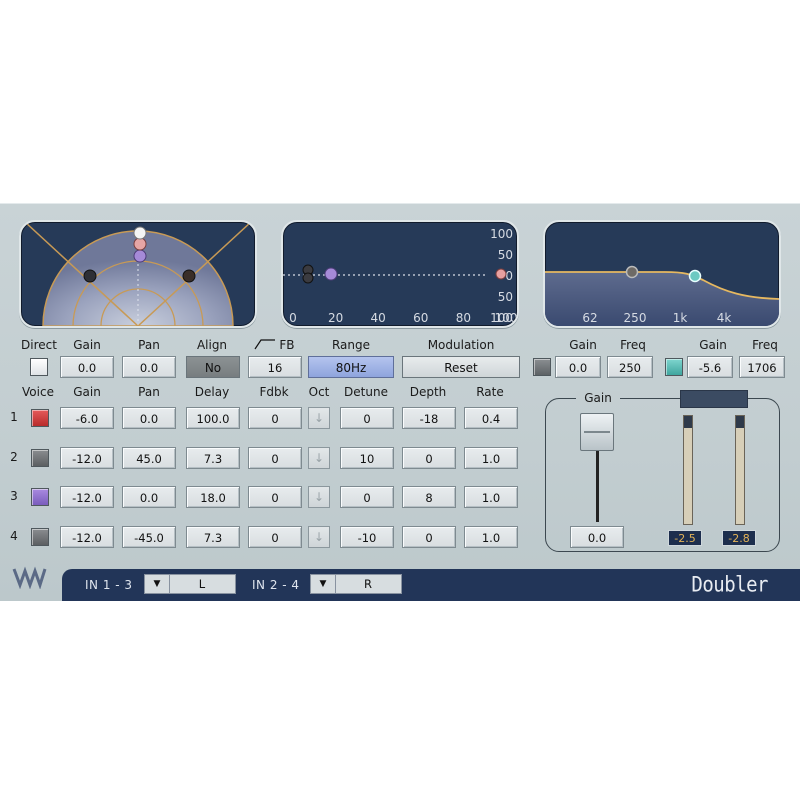 Image resolution: width=800 pixels, height=800 pixels. Describe the element at coordinates (149, 392) in the screenshot. I see `pan-header: Pan` at that location.